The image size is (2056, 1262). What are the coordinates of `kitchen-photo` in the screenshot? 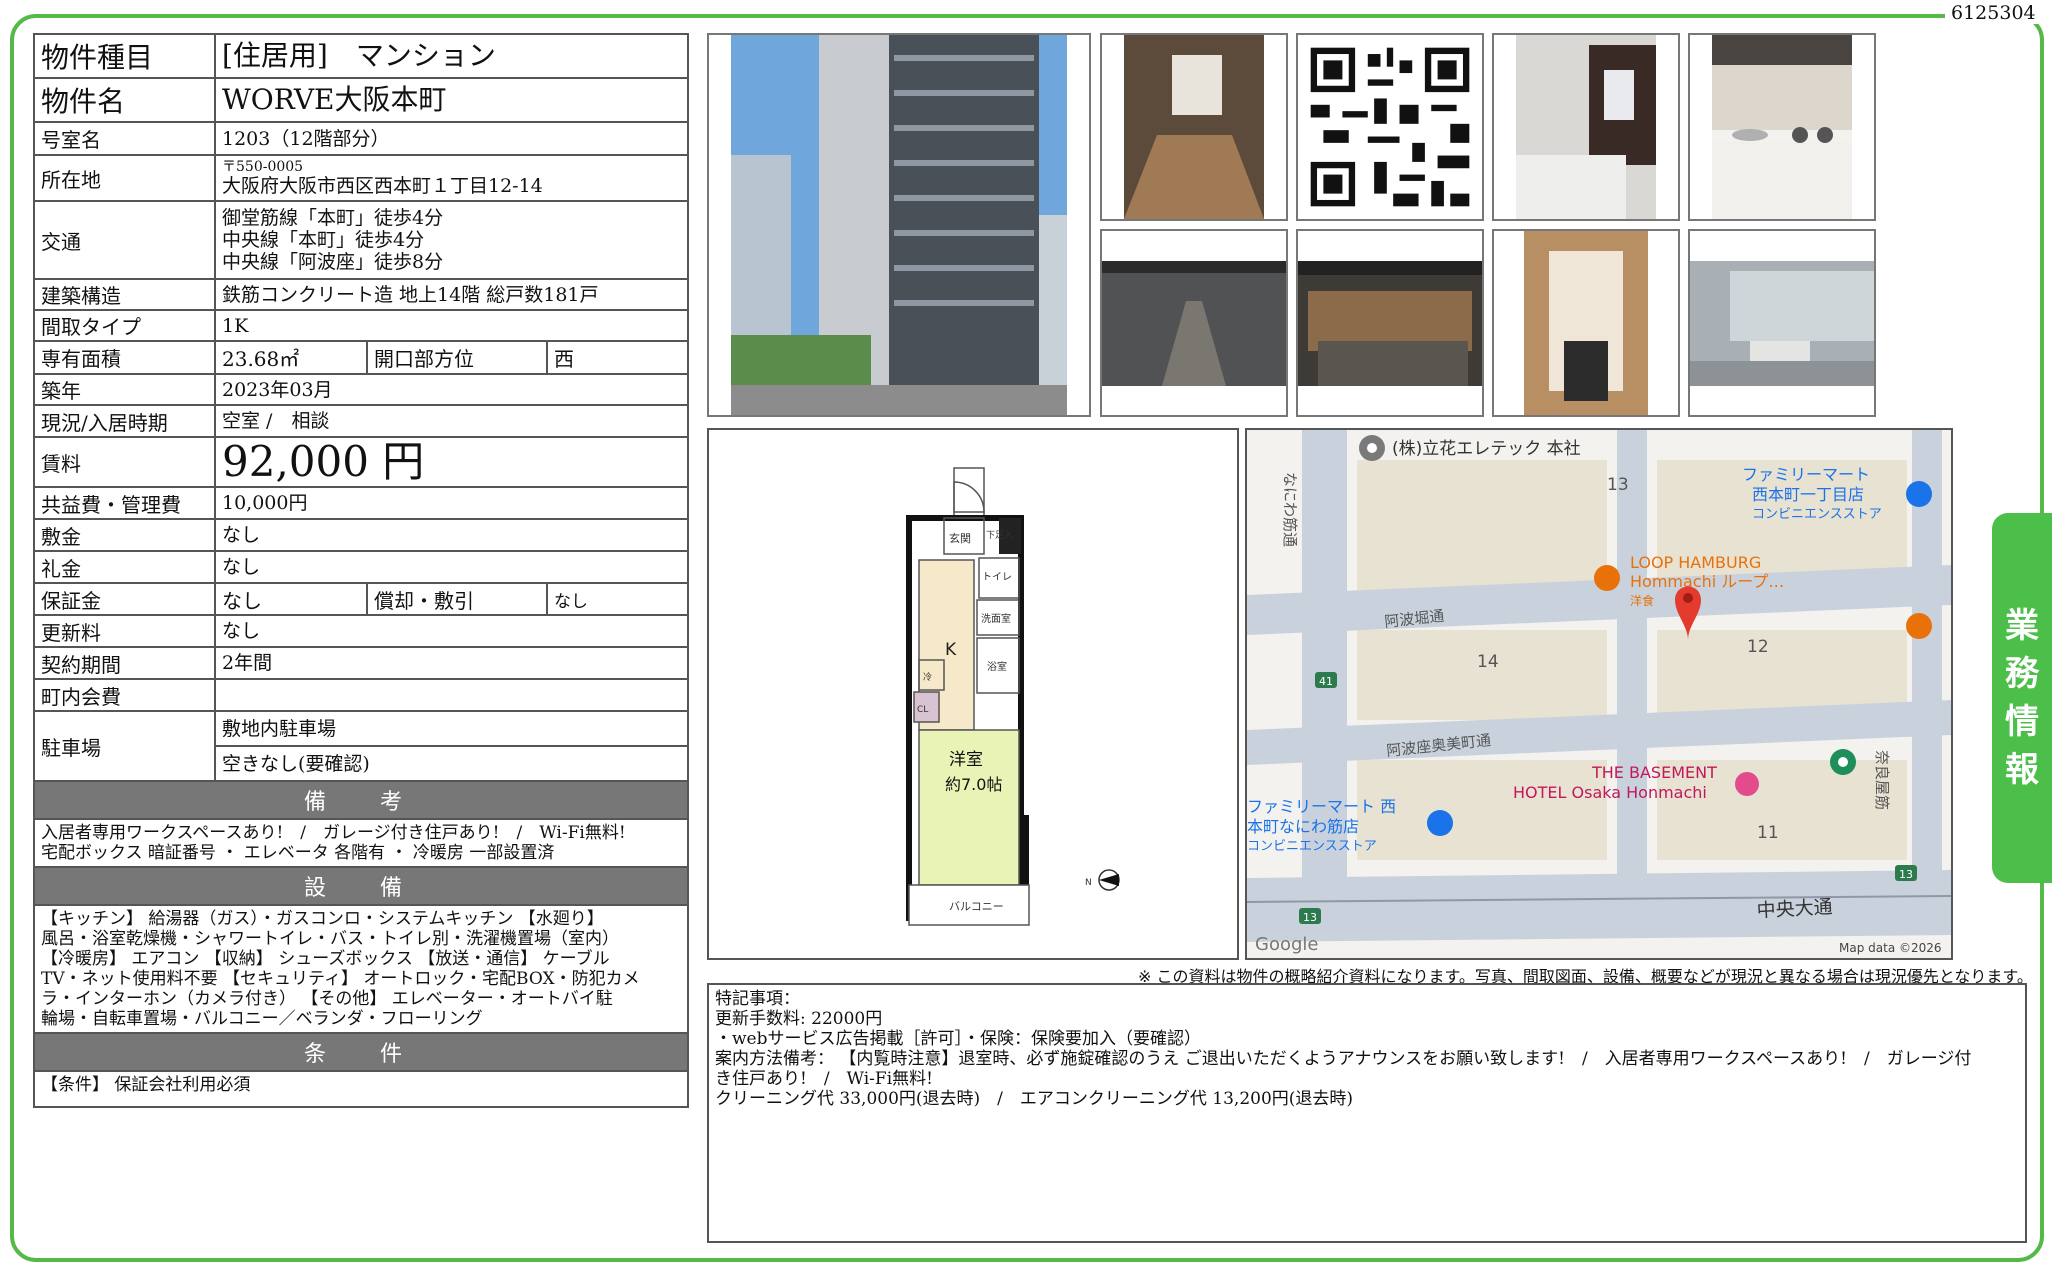 It's located at (1782, 127).